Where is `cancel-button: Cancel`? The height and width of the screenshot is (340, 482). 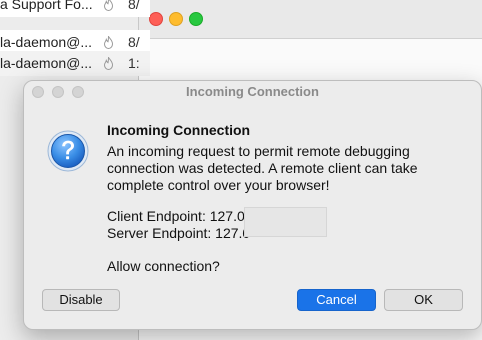 cancel-button: Cancel is located at coordinates (336, 300).